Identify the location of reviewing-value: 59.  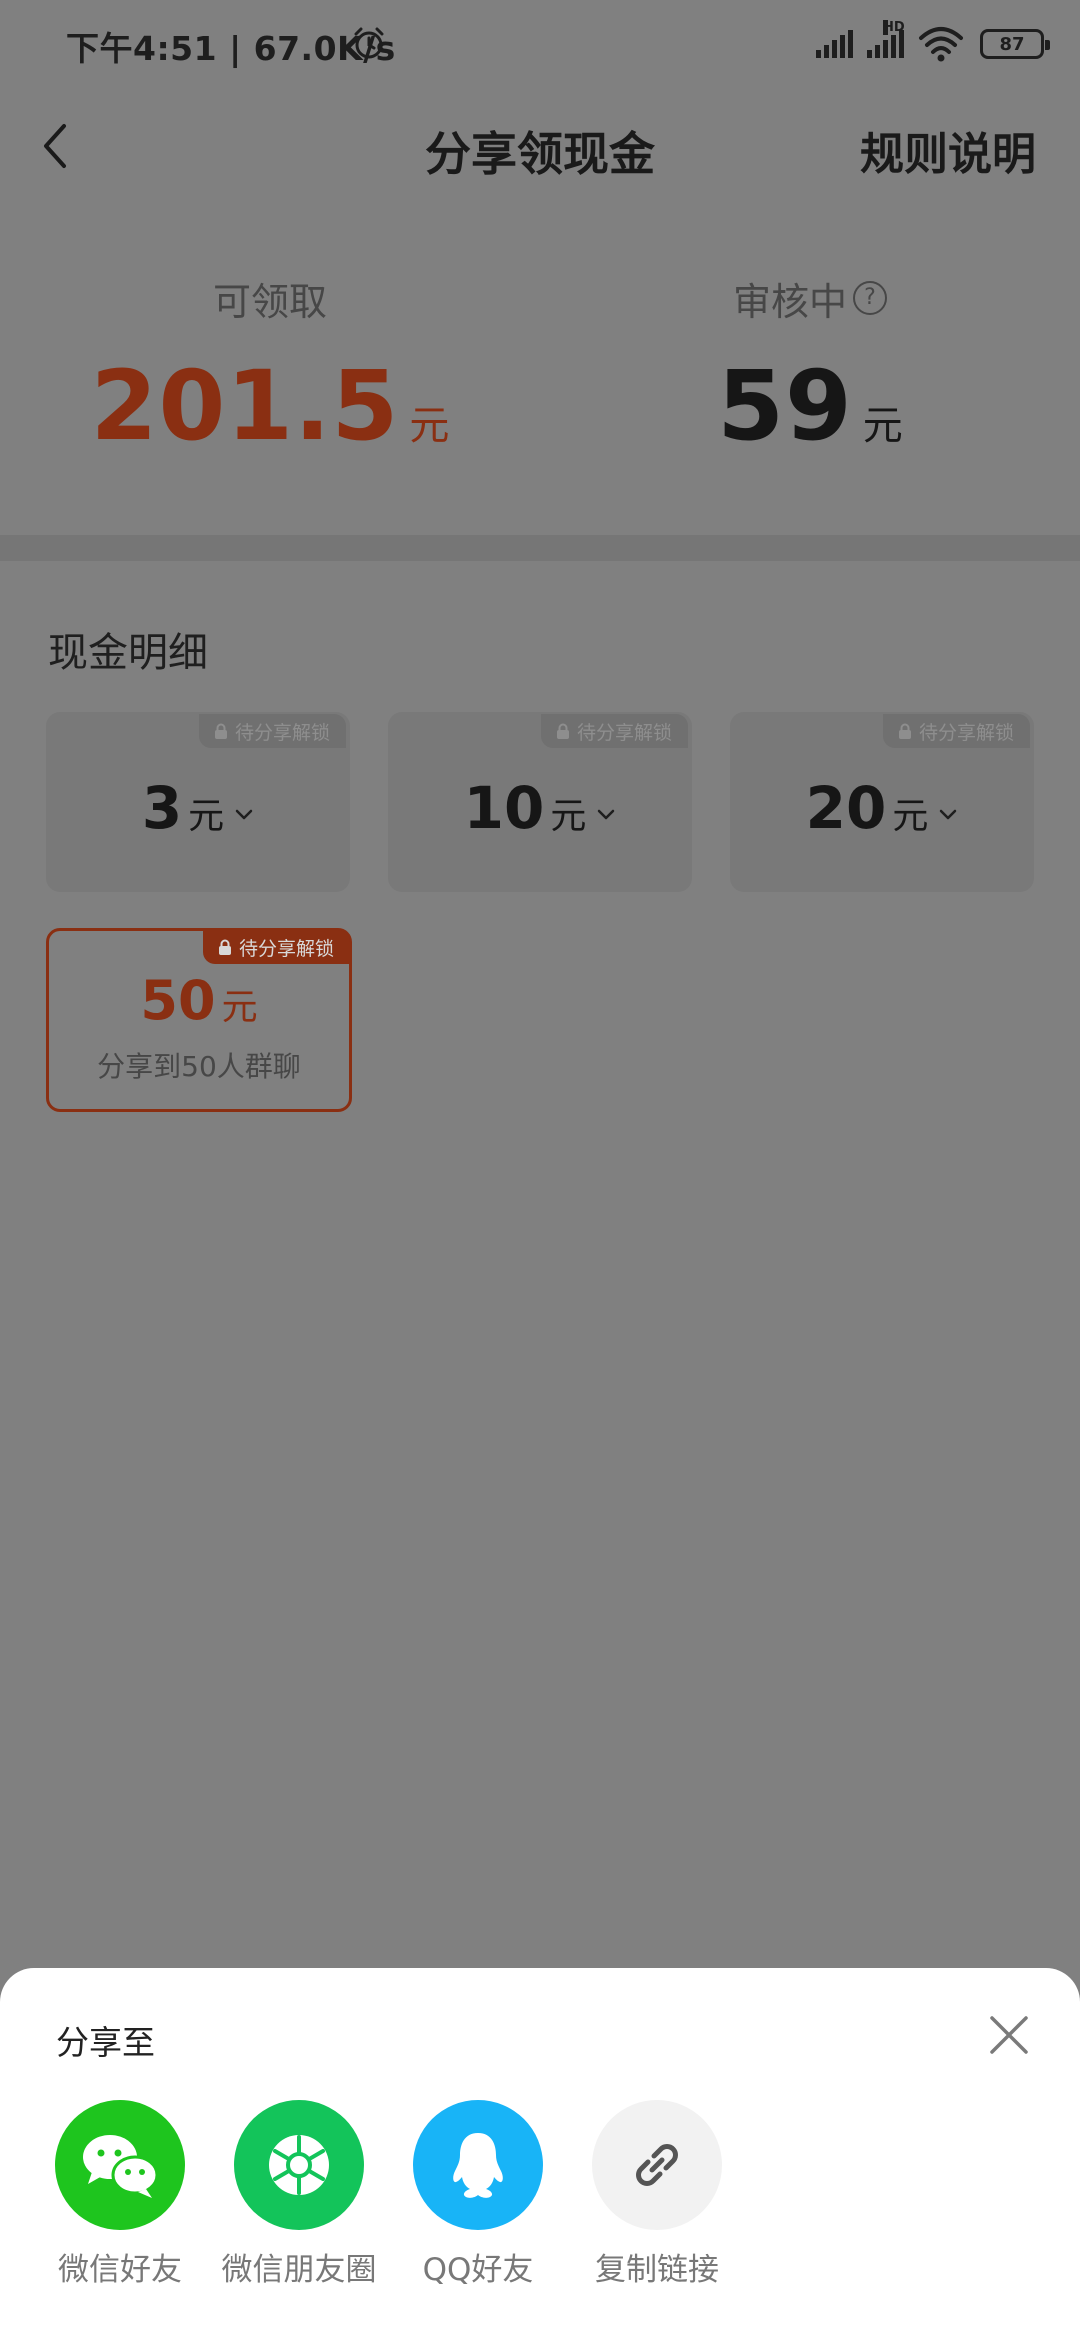
(785, 406).